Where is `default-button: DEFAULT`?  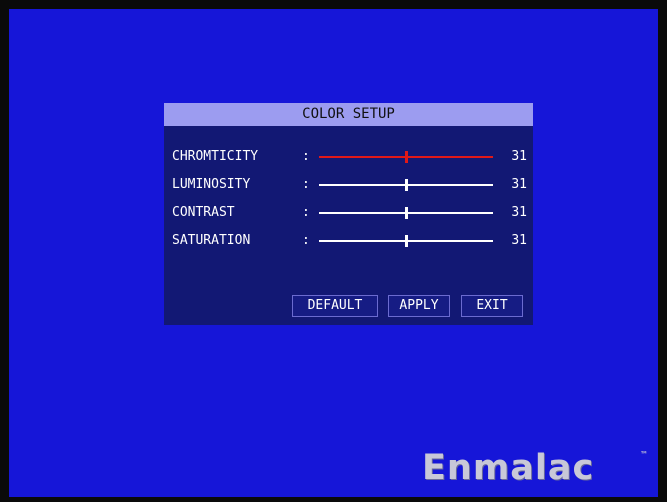 default-button: DEFAULT is located at coordinates (335, 306).